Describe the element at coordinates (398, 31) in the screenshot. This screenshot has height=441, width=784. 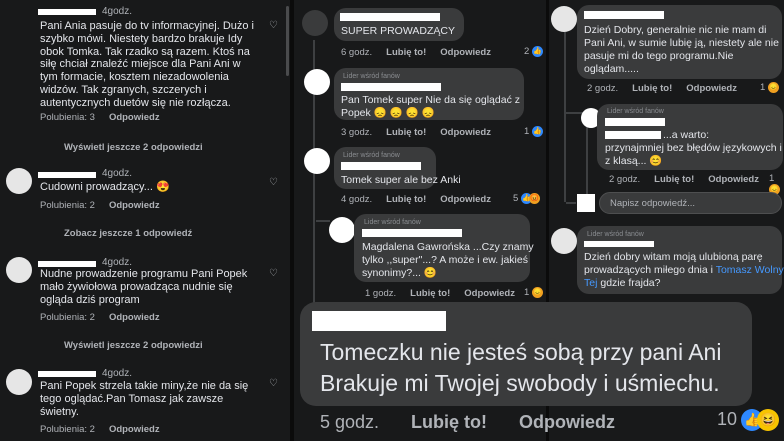
I see `comment-text: SUPER PROWADZĄCY` at that location.